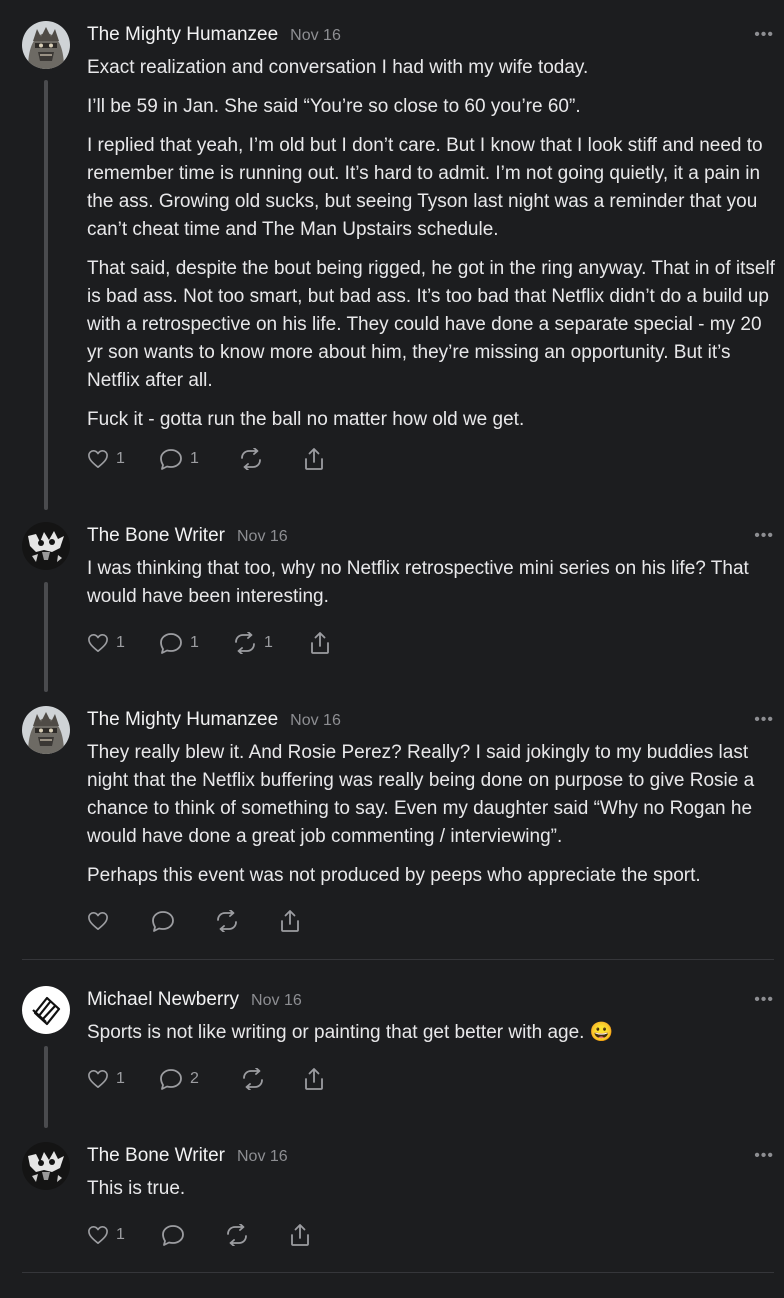 This screenshot has height=1298, width=784. What do you see at coordinates (163, 999) in the screenshot?
I see `author-name: Michael Newberry` at bounding box center [163, 999].